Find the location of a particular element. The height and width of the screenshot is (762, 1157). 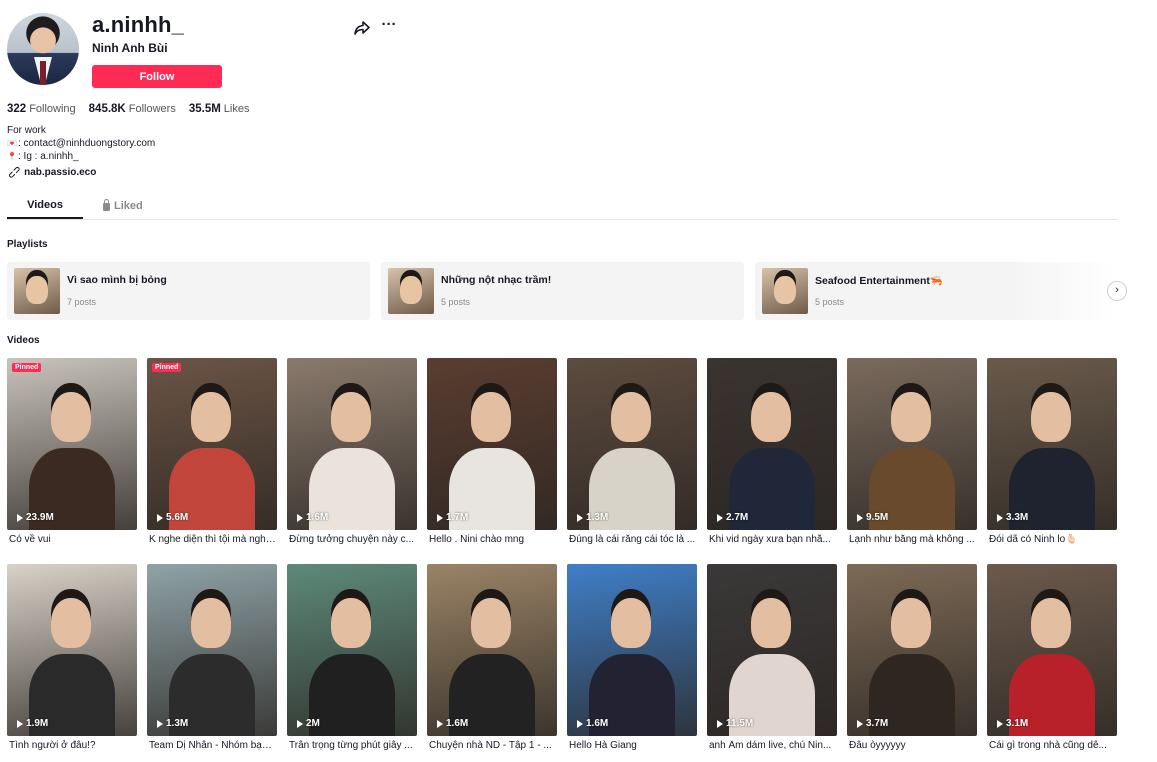

view-count-text: 1.9M is located at coordinates (37, 723).